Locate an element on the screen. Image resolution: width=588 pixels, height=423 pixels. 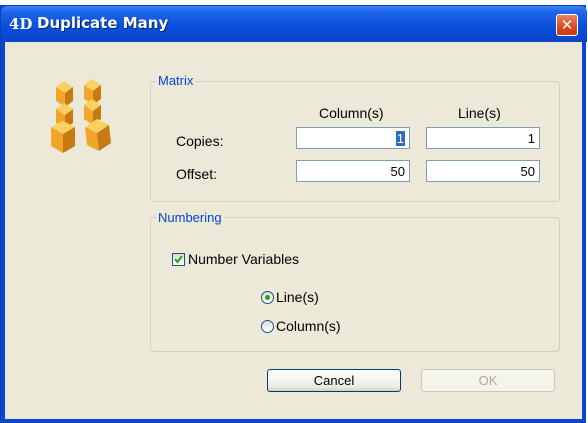
offset-column-field: 50 is located at coordinates (353, 171).